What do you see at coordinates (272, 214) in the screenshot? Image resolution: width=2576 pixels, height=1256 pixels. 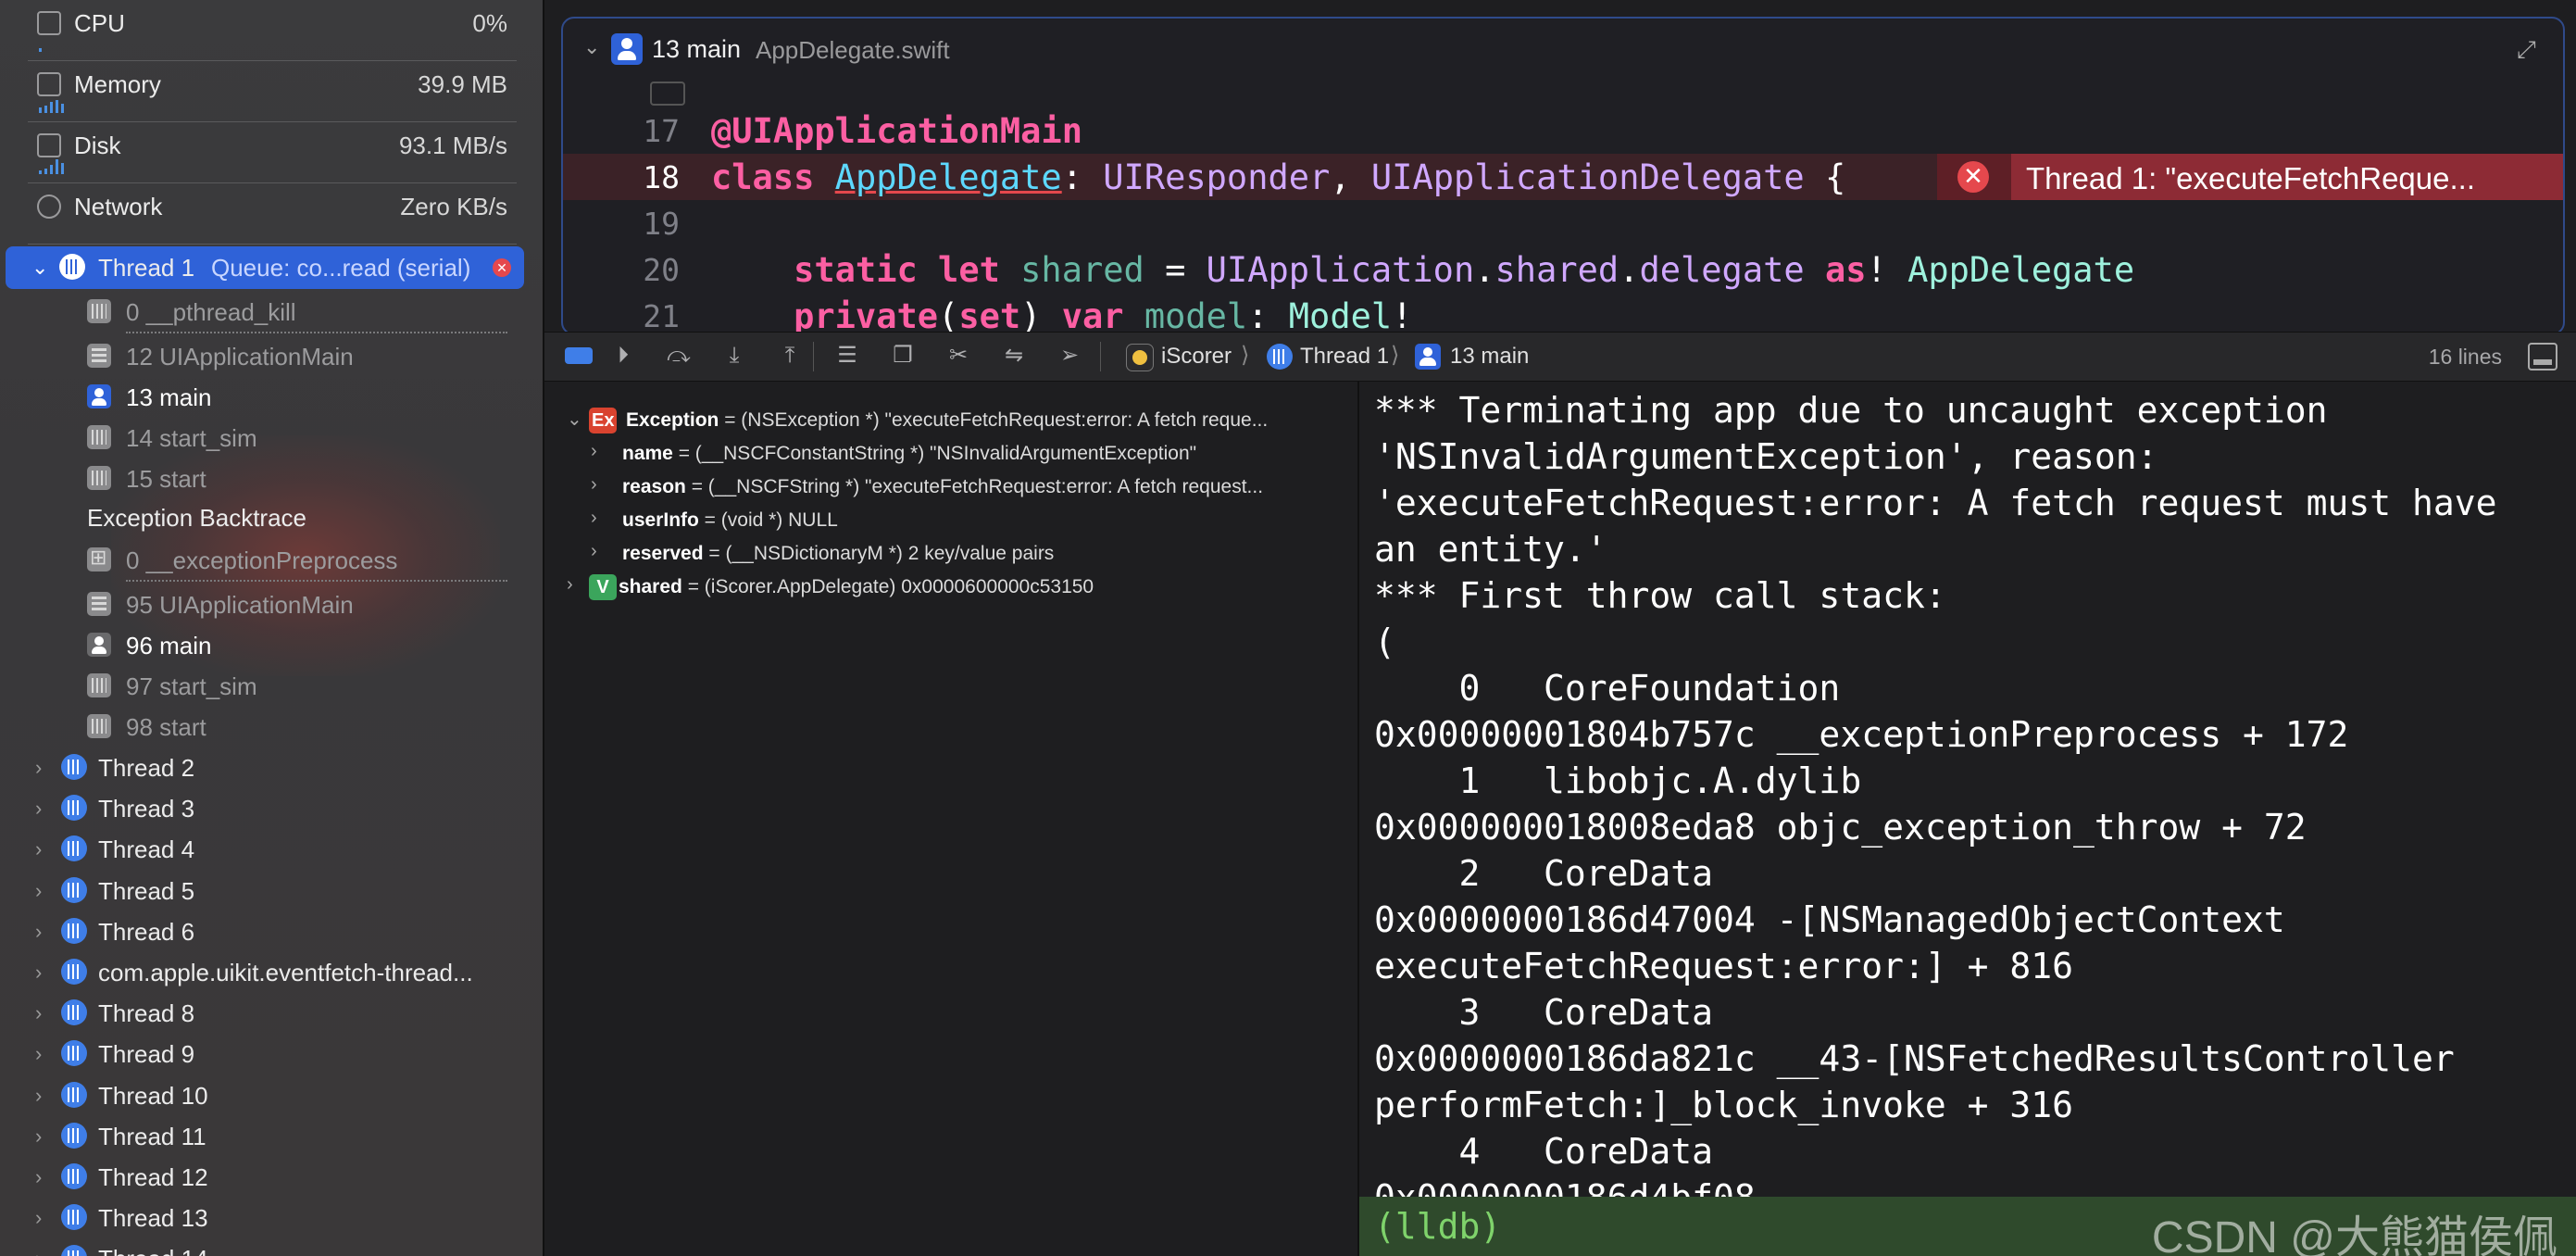 I see `gauge-network: Network Zero KB/s` at bounding box center [272, 214].